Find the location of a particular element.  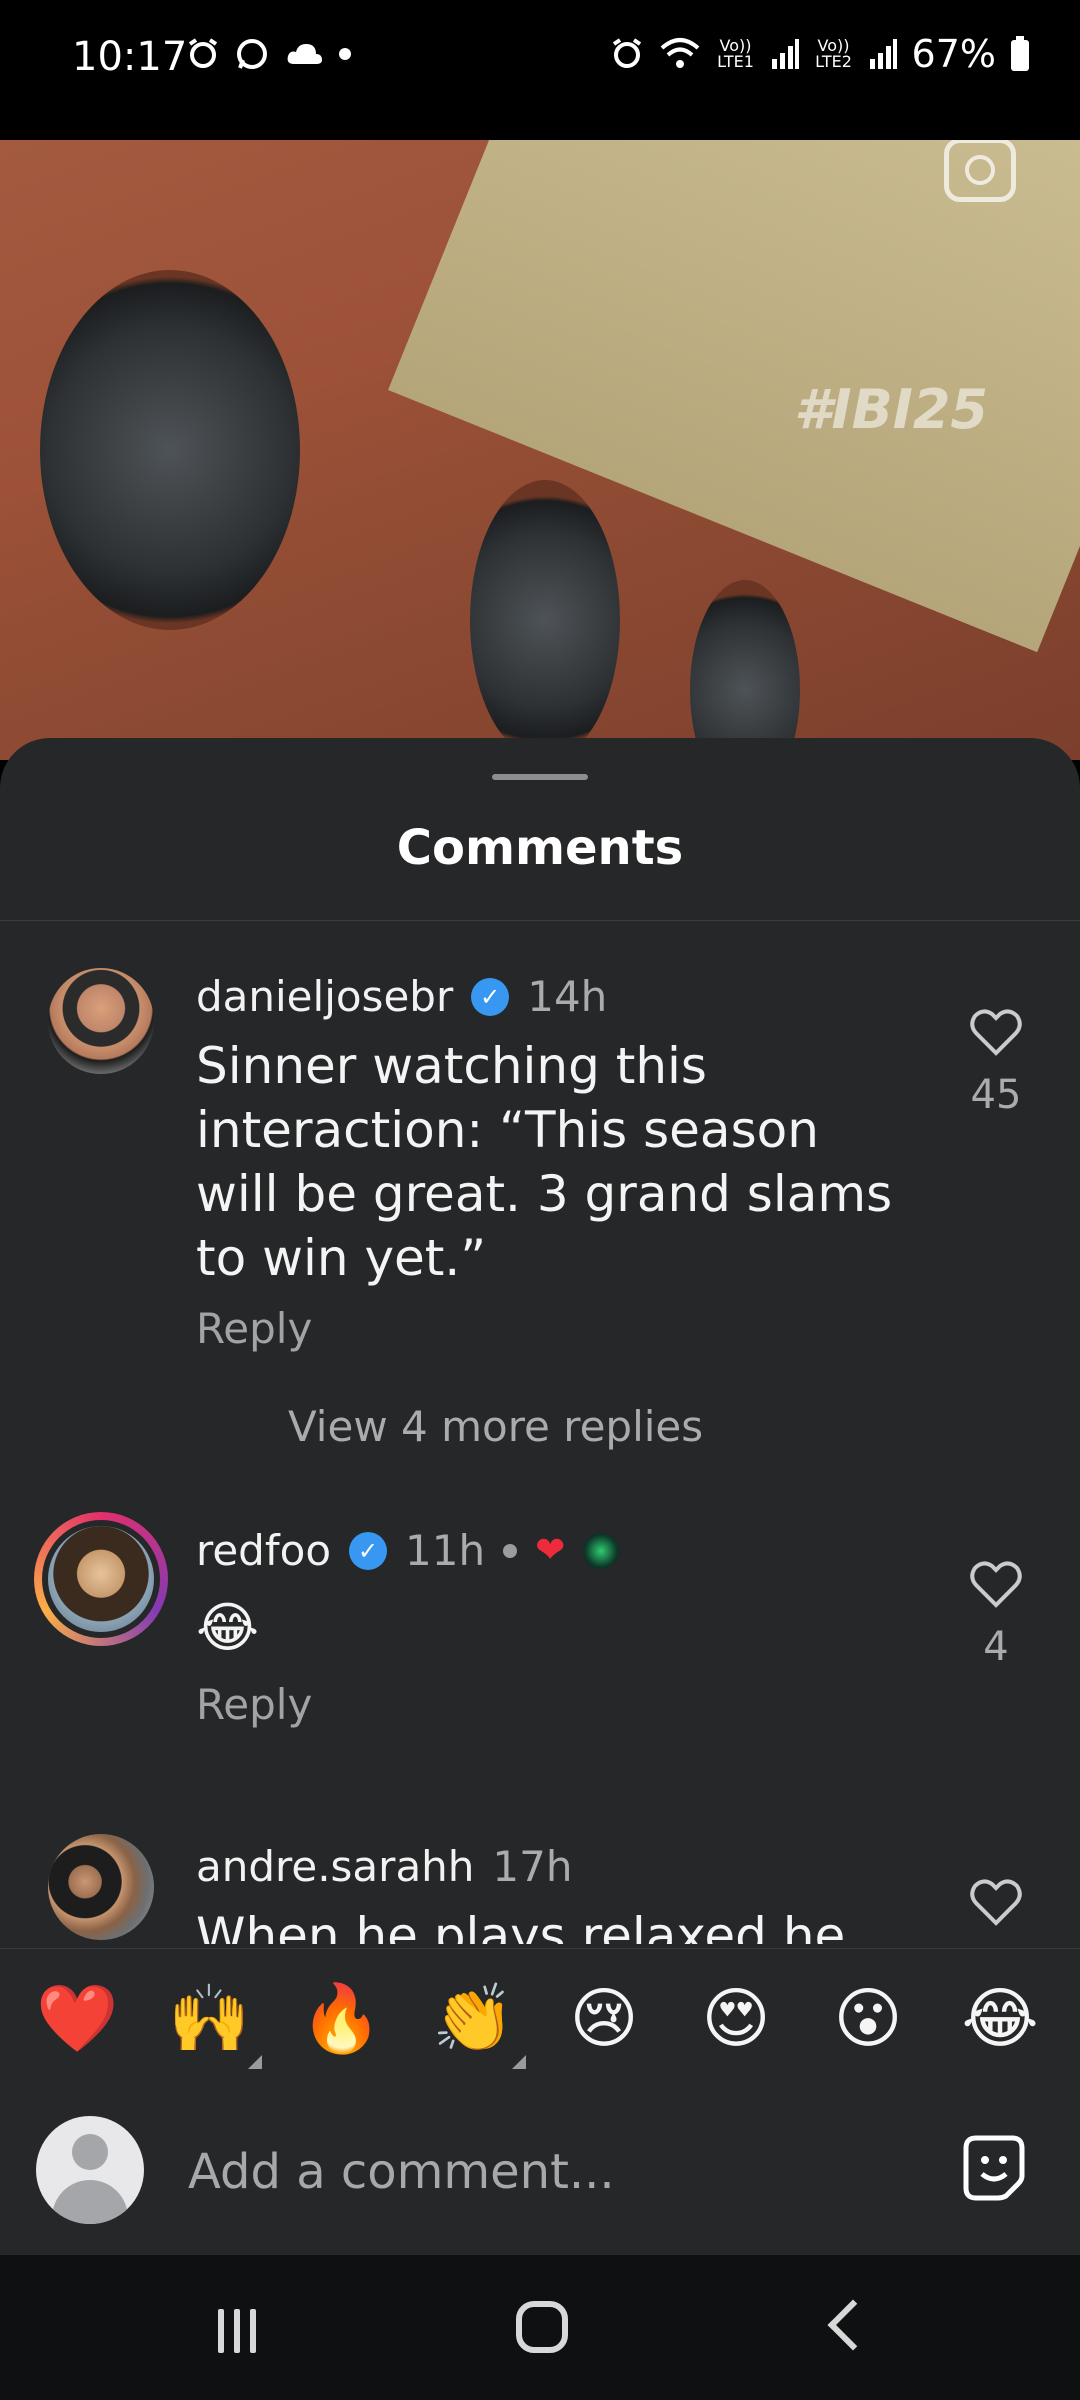

emoji-raised-hands-button: 🙌 is located at coordinates (209, 2019).